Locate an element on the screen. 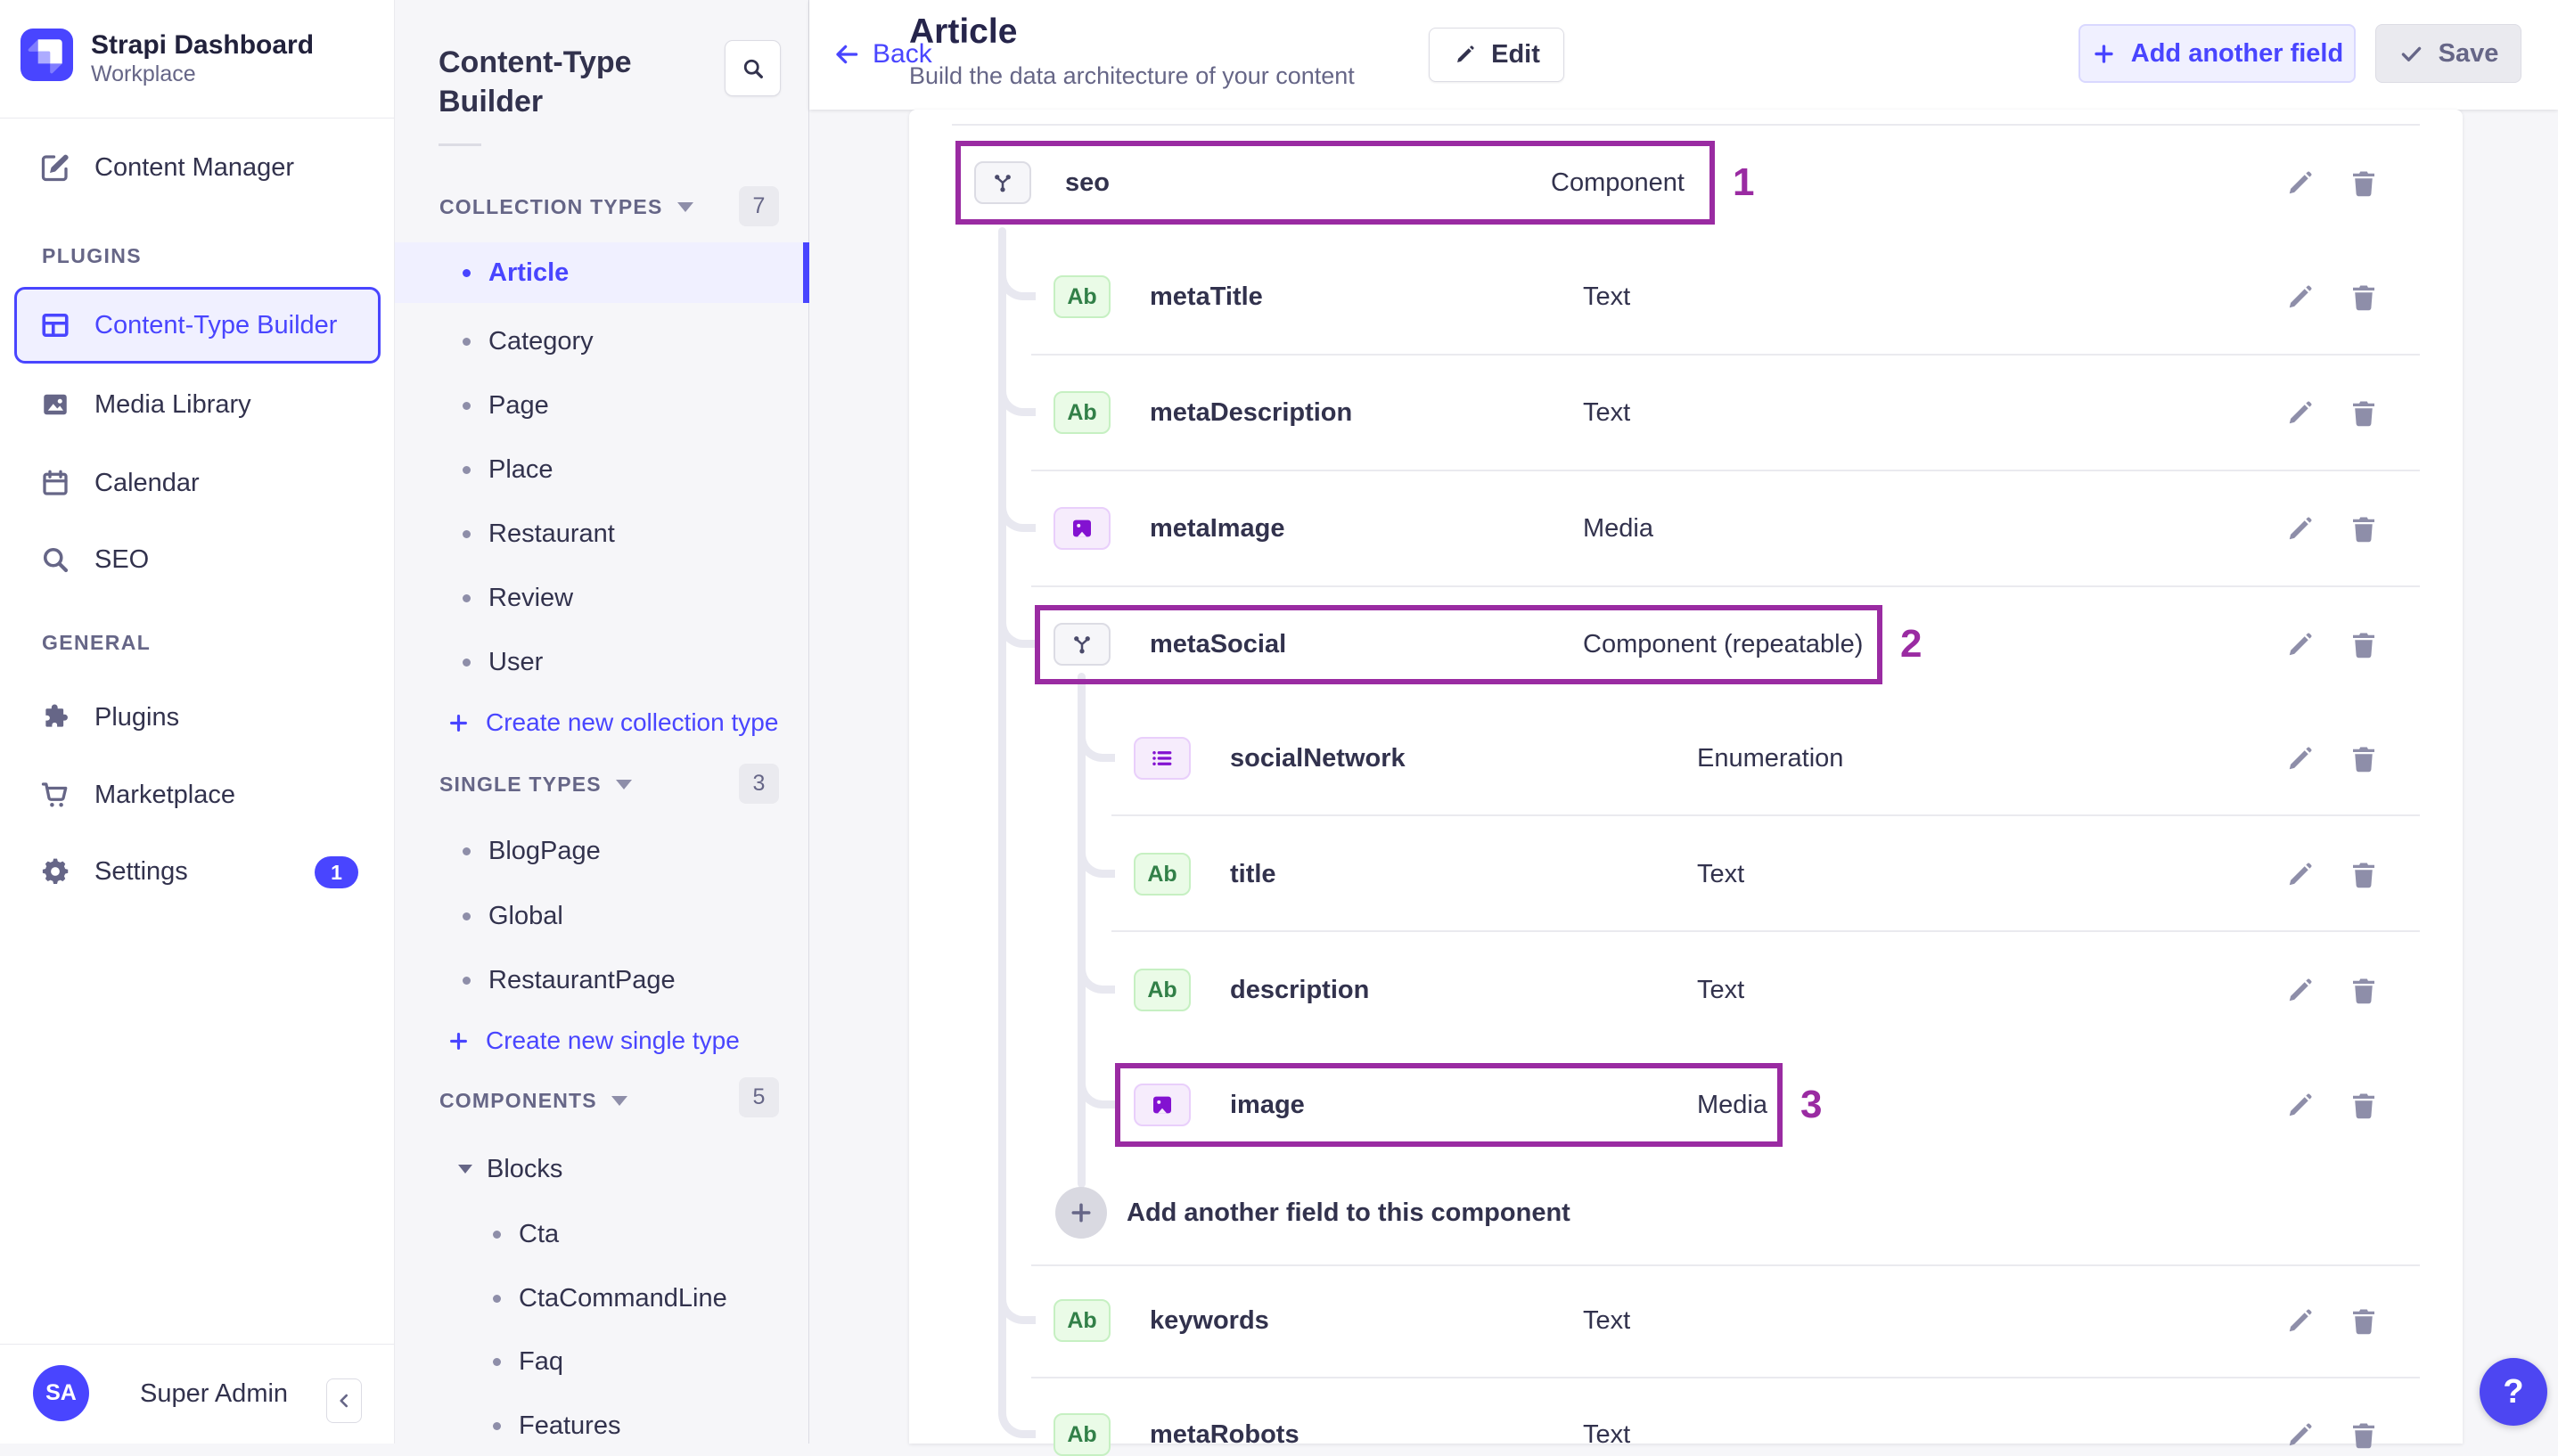 The image size is (2558, 1456). component-faq: Faq is located at coordinates (602, 1362).